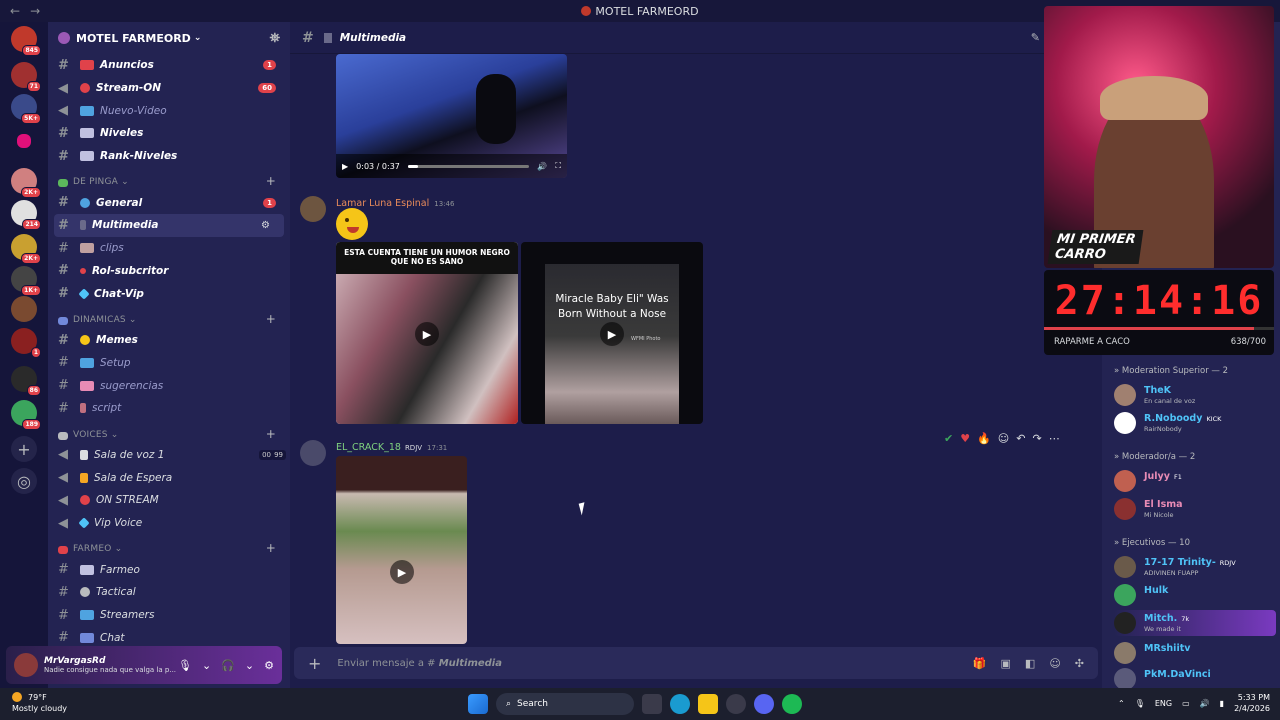 The width and height of the screenshot is (1280, 720). I want to click on member-item: MRshiitv, so click(1195, 653).